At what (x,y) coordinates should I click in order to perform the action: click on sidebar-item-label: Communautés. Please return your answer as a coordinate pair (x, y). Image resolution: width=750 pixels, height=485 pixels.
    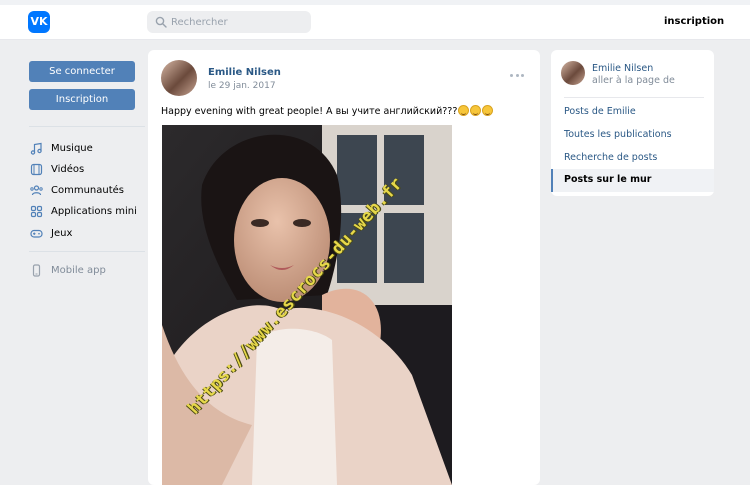
    Looking at the image, I should click on (88, 190).